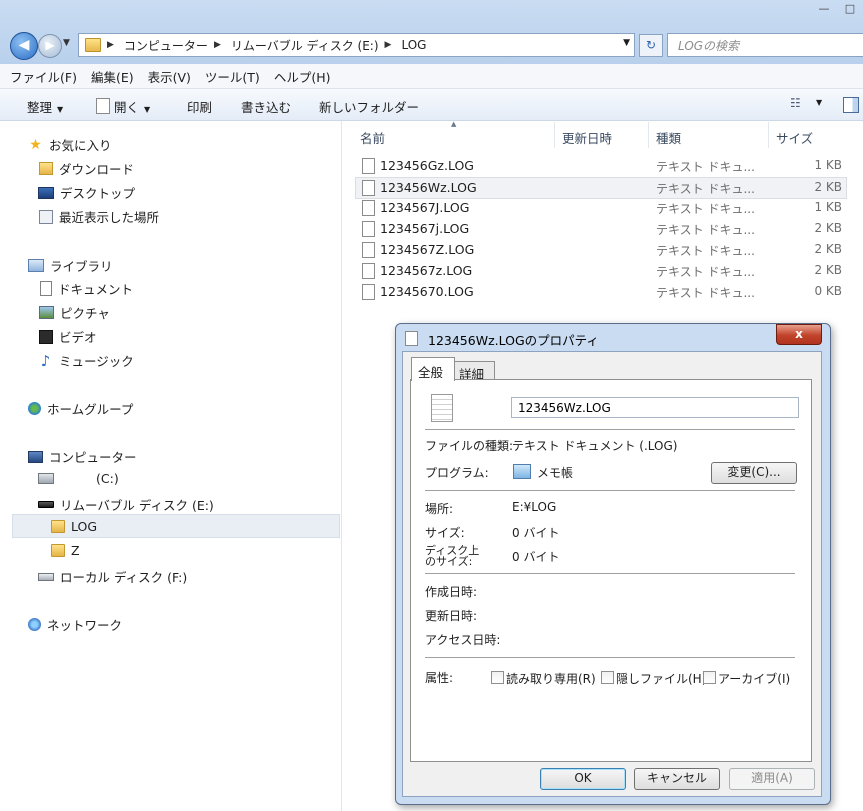  Describe the element at coordinates (431, 372) in the screenshot. I see `tab-label: 全般` at that location.